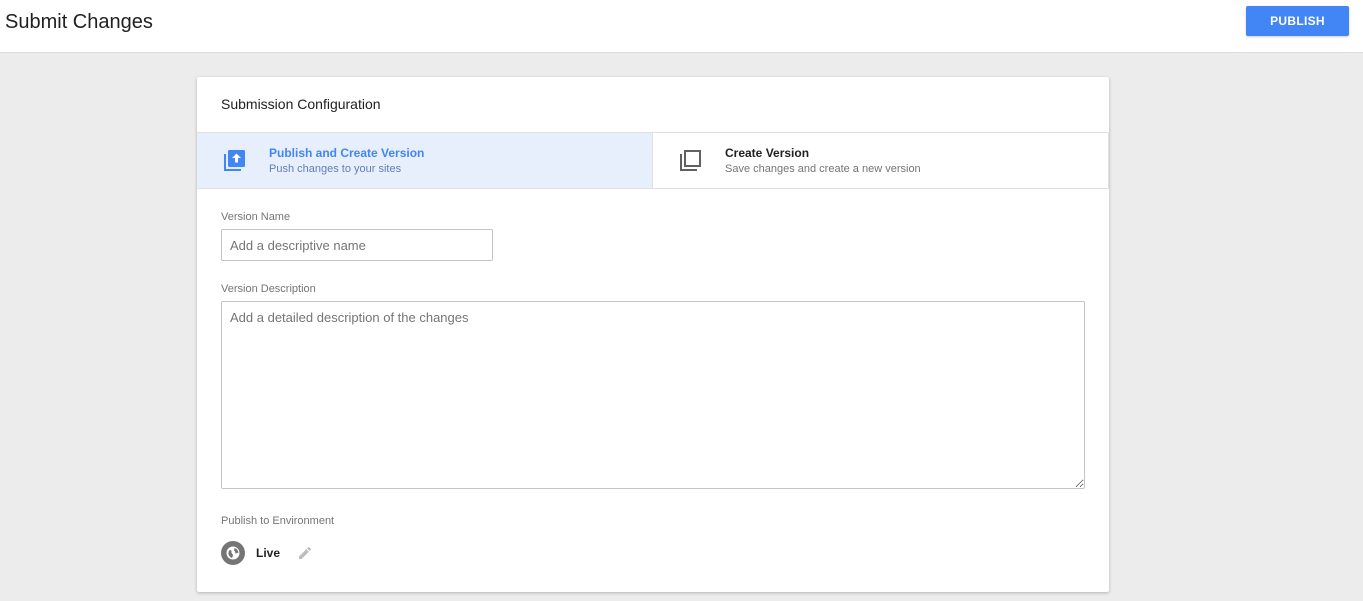 This screenshot has width=1363, height=601. What do you see at coordinates (79, 22) in the screenshot?
I see `page-title: Submit Changes` at bounding box center [79, 22].